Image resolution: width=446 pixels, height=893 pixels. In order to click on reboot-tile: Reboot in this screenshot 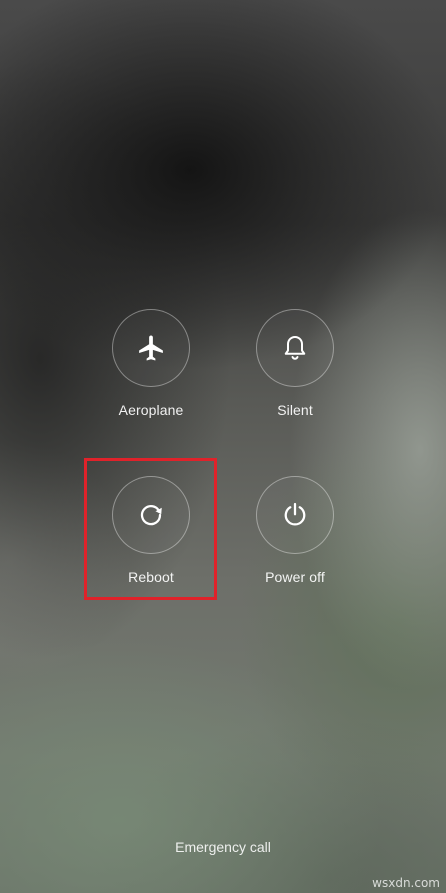, I will do `click(151, 530)`.